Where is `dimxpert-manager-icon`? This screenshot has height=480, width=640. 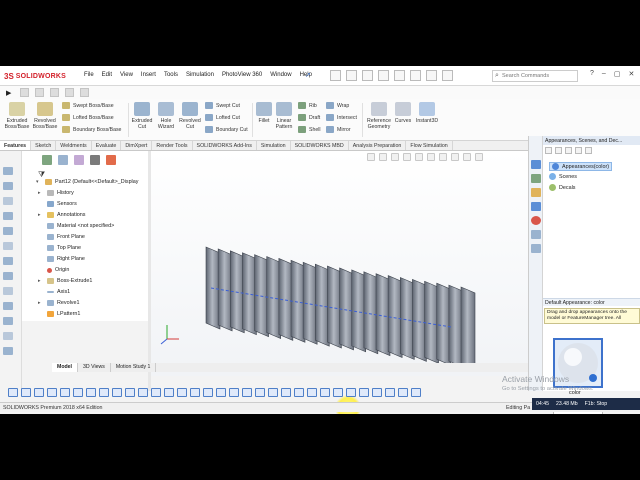 dimxpert-manager-icon is located at coordinates (95, 160).